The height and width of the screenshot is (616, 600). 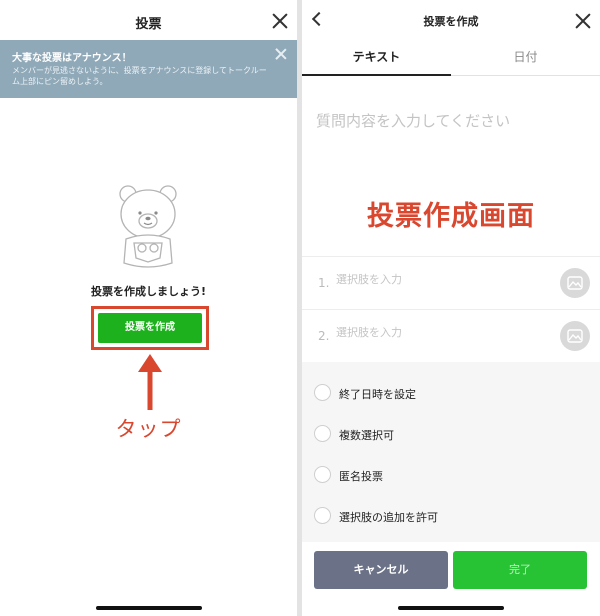 What do you see at coordinates (281, 54) in the screenshot?
I see `banner-close-icon` at bounding box center [281, 54].